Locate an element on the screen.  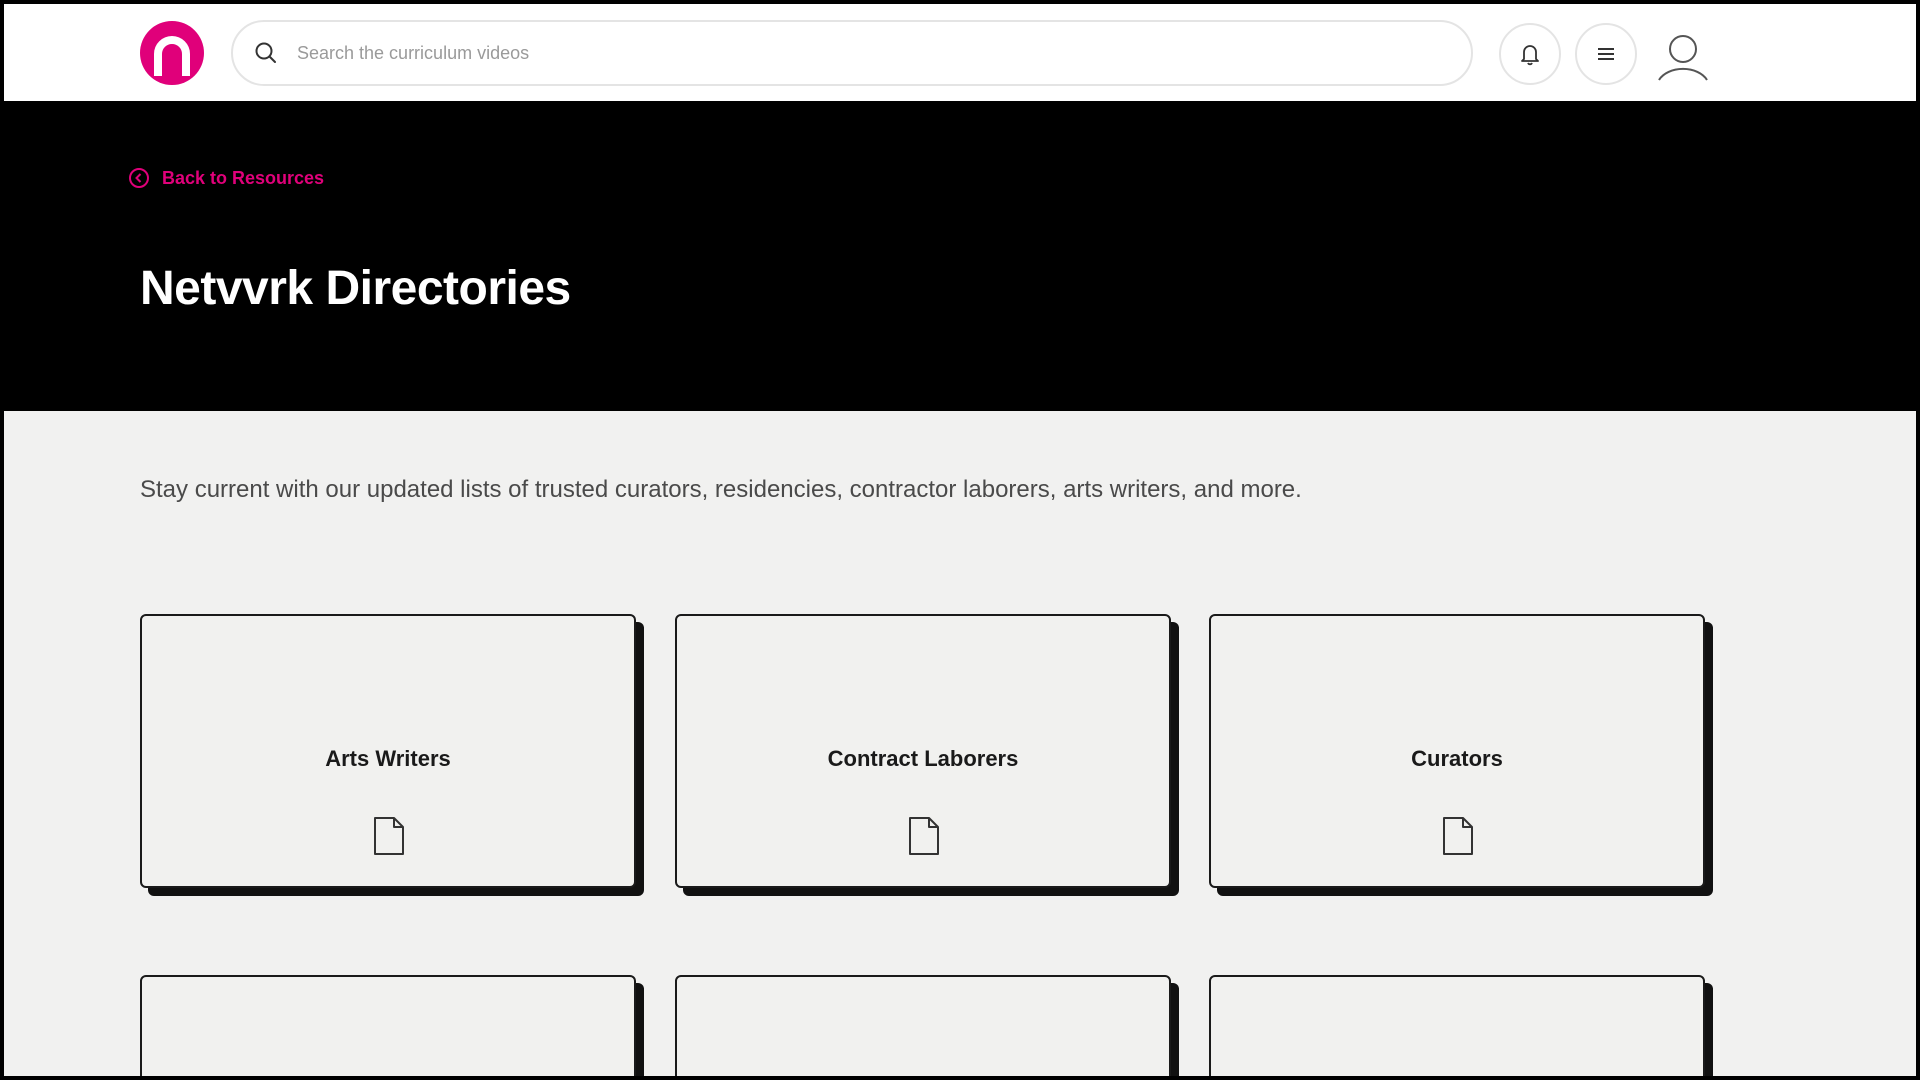
directory-card-curators: Curators is located at coordinates (1457, 751).